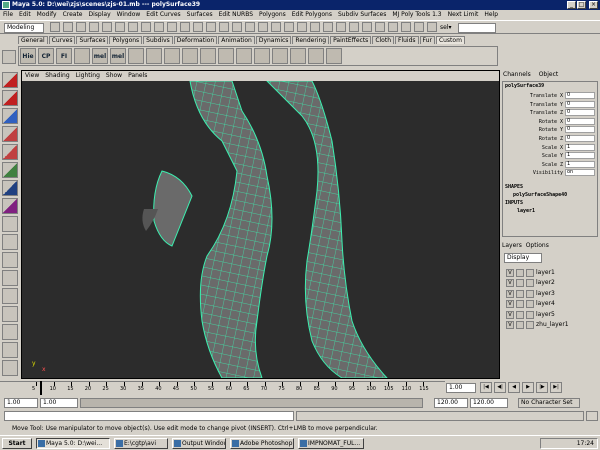  I want to click on channel-row: Translate Z0, so click(550, 113).